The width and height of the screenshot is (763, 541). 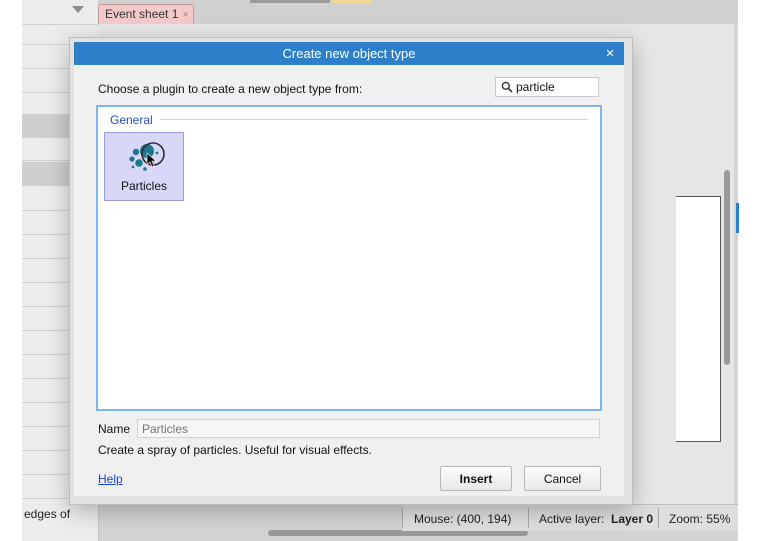 What do you see at coordinates (419, 12) in the screenshot?
I see `tab-strip: Event sheet 1 ×` at bounding box center [419, 12].